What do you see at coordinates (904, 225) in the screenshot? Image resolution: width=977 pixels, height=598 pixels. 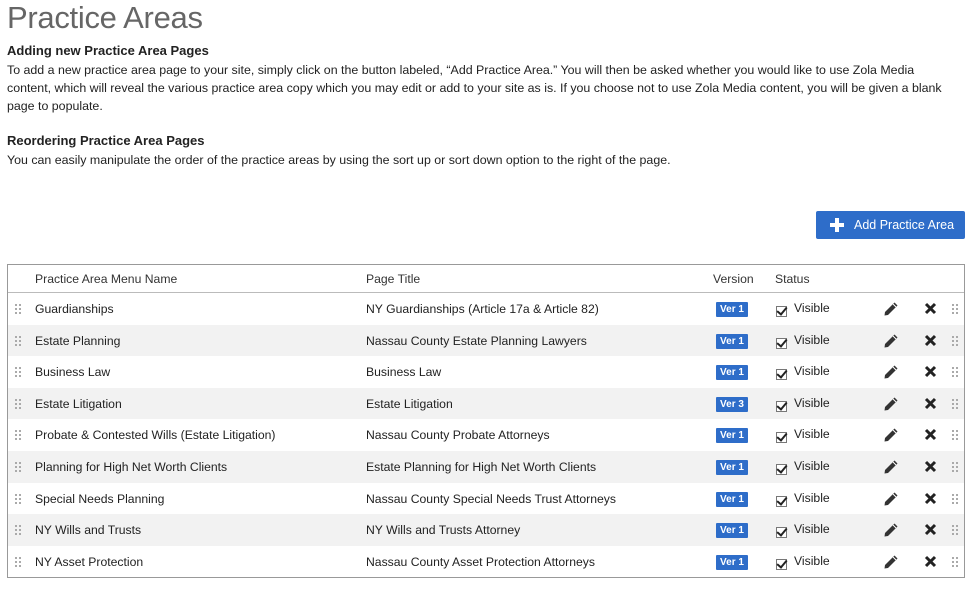 I see `add-practice-area-label: Add Practice Area` at bounding box center [904, 225].